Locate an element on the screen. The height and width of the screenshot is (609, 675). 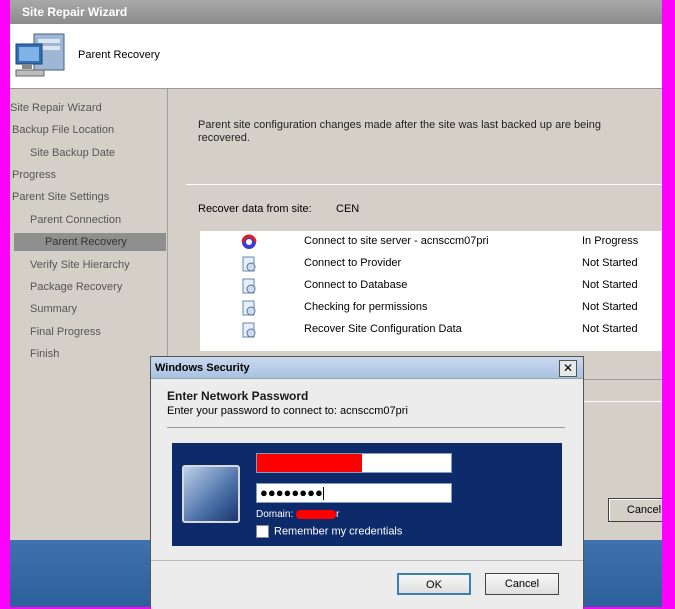
step-parent-site-settings: Parent Site Settings is located at coordinates (60, 197).